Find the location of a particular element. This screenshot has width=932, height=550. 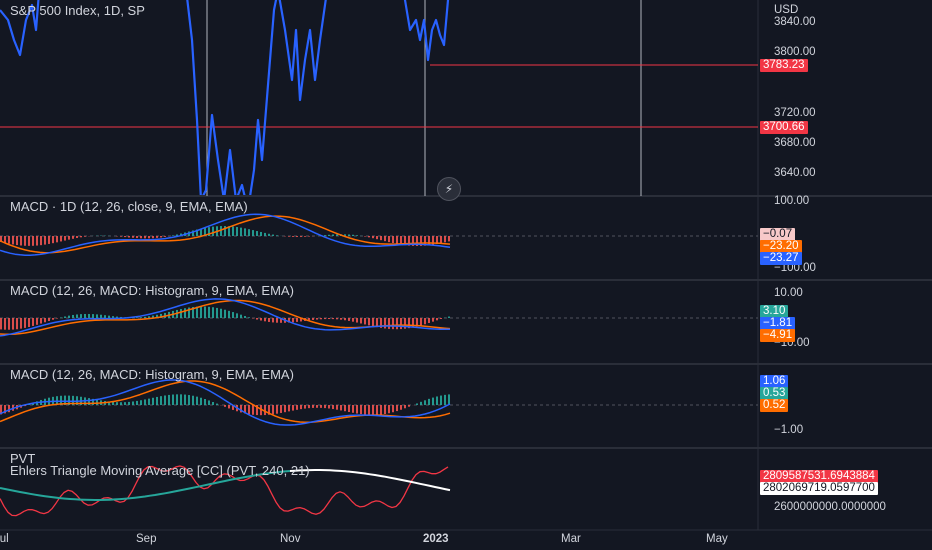

macd-3-tick: −1.00 is located at coordinates (789, 430).